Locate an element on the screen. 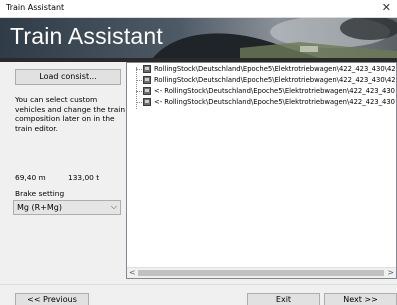  previous-button: << Previous is located at coordinates (52, 299).